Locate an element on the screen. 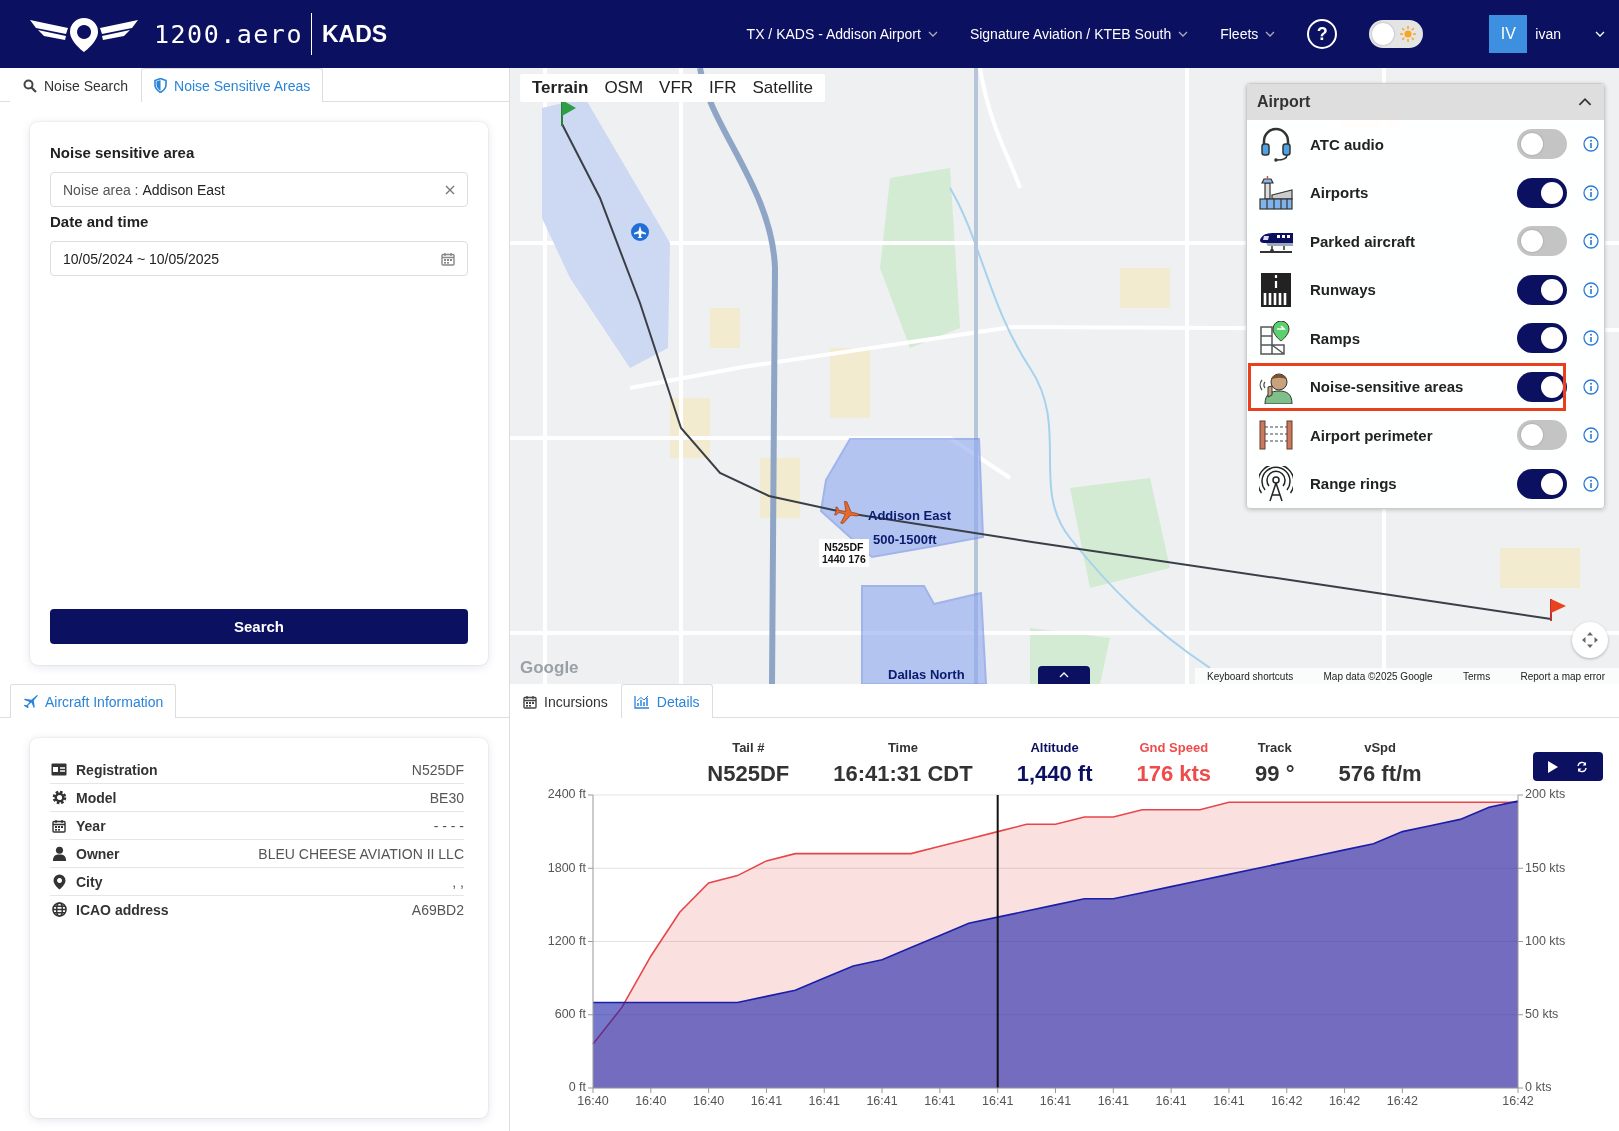  map-provider-logo: Google is located at coordinates (549, 668).